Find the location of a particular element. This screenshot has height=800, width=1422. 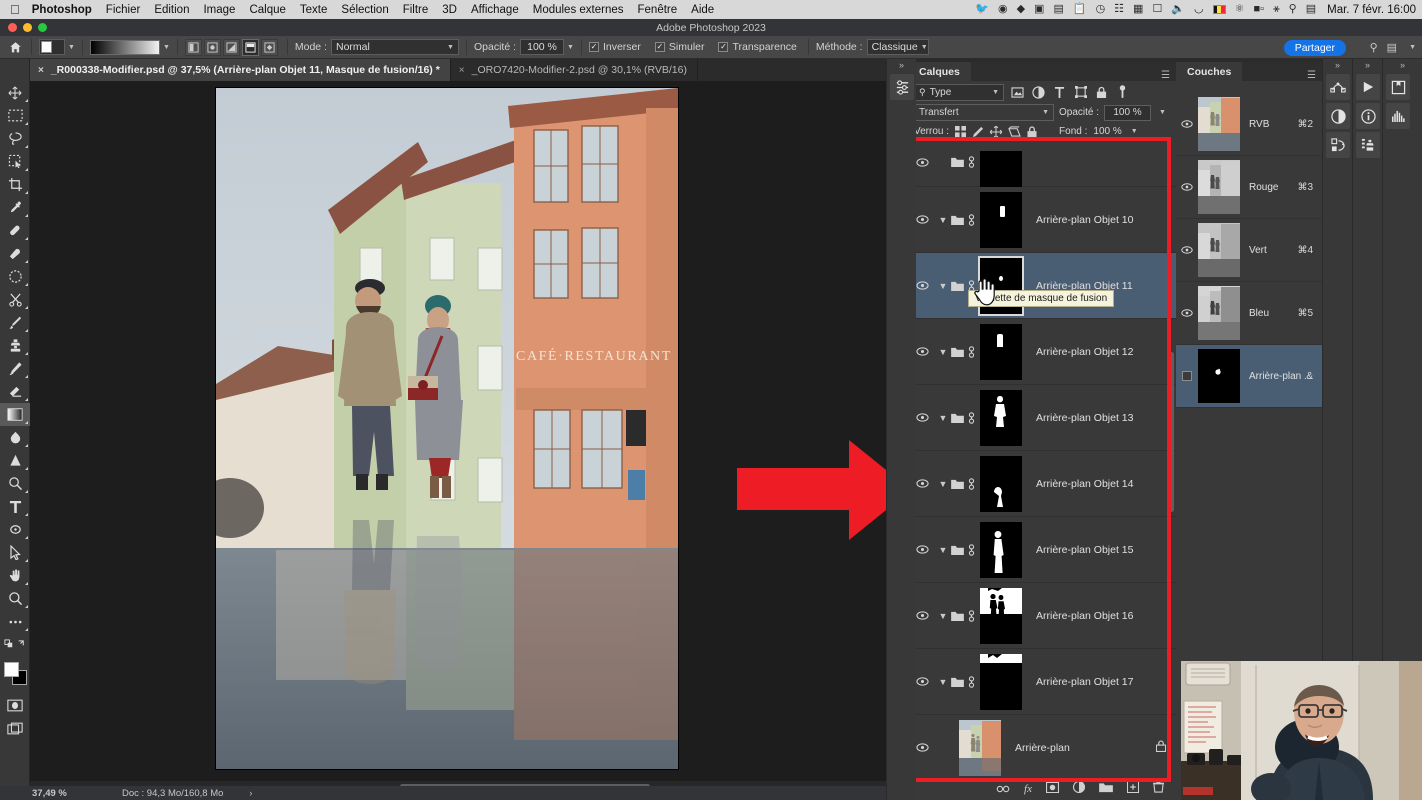

menubar-clock: Mar. 7 févr. 16:00 is located at coordinates (1371, 10).